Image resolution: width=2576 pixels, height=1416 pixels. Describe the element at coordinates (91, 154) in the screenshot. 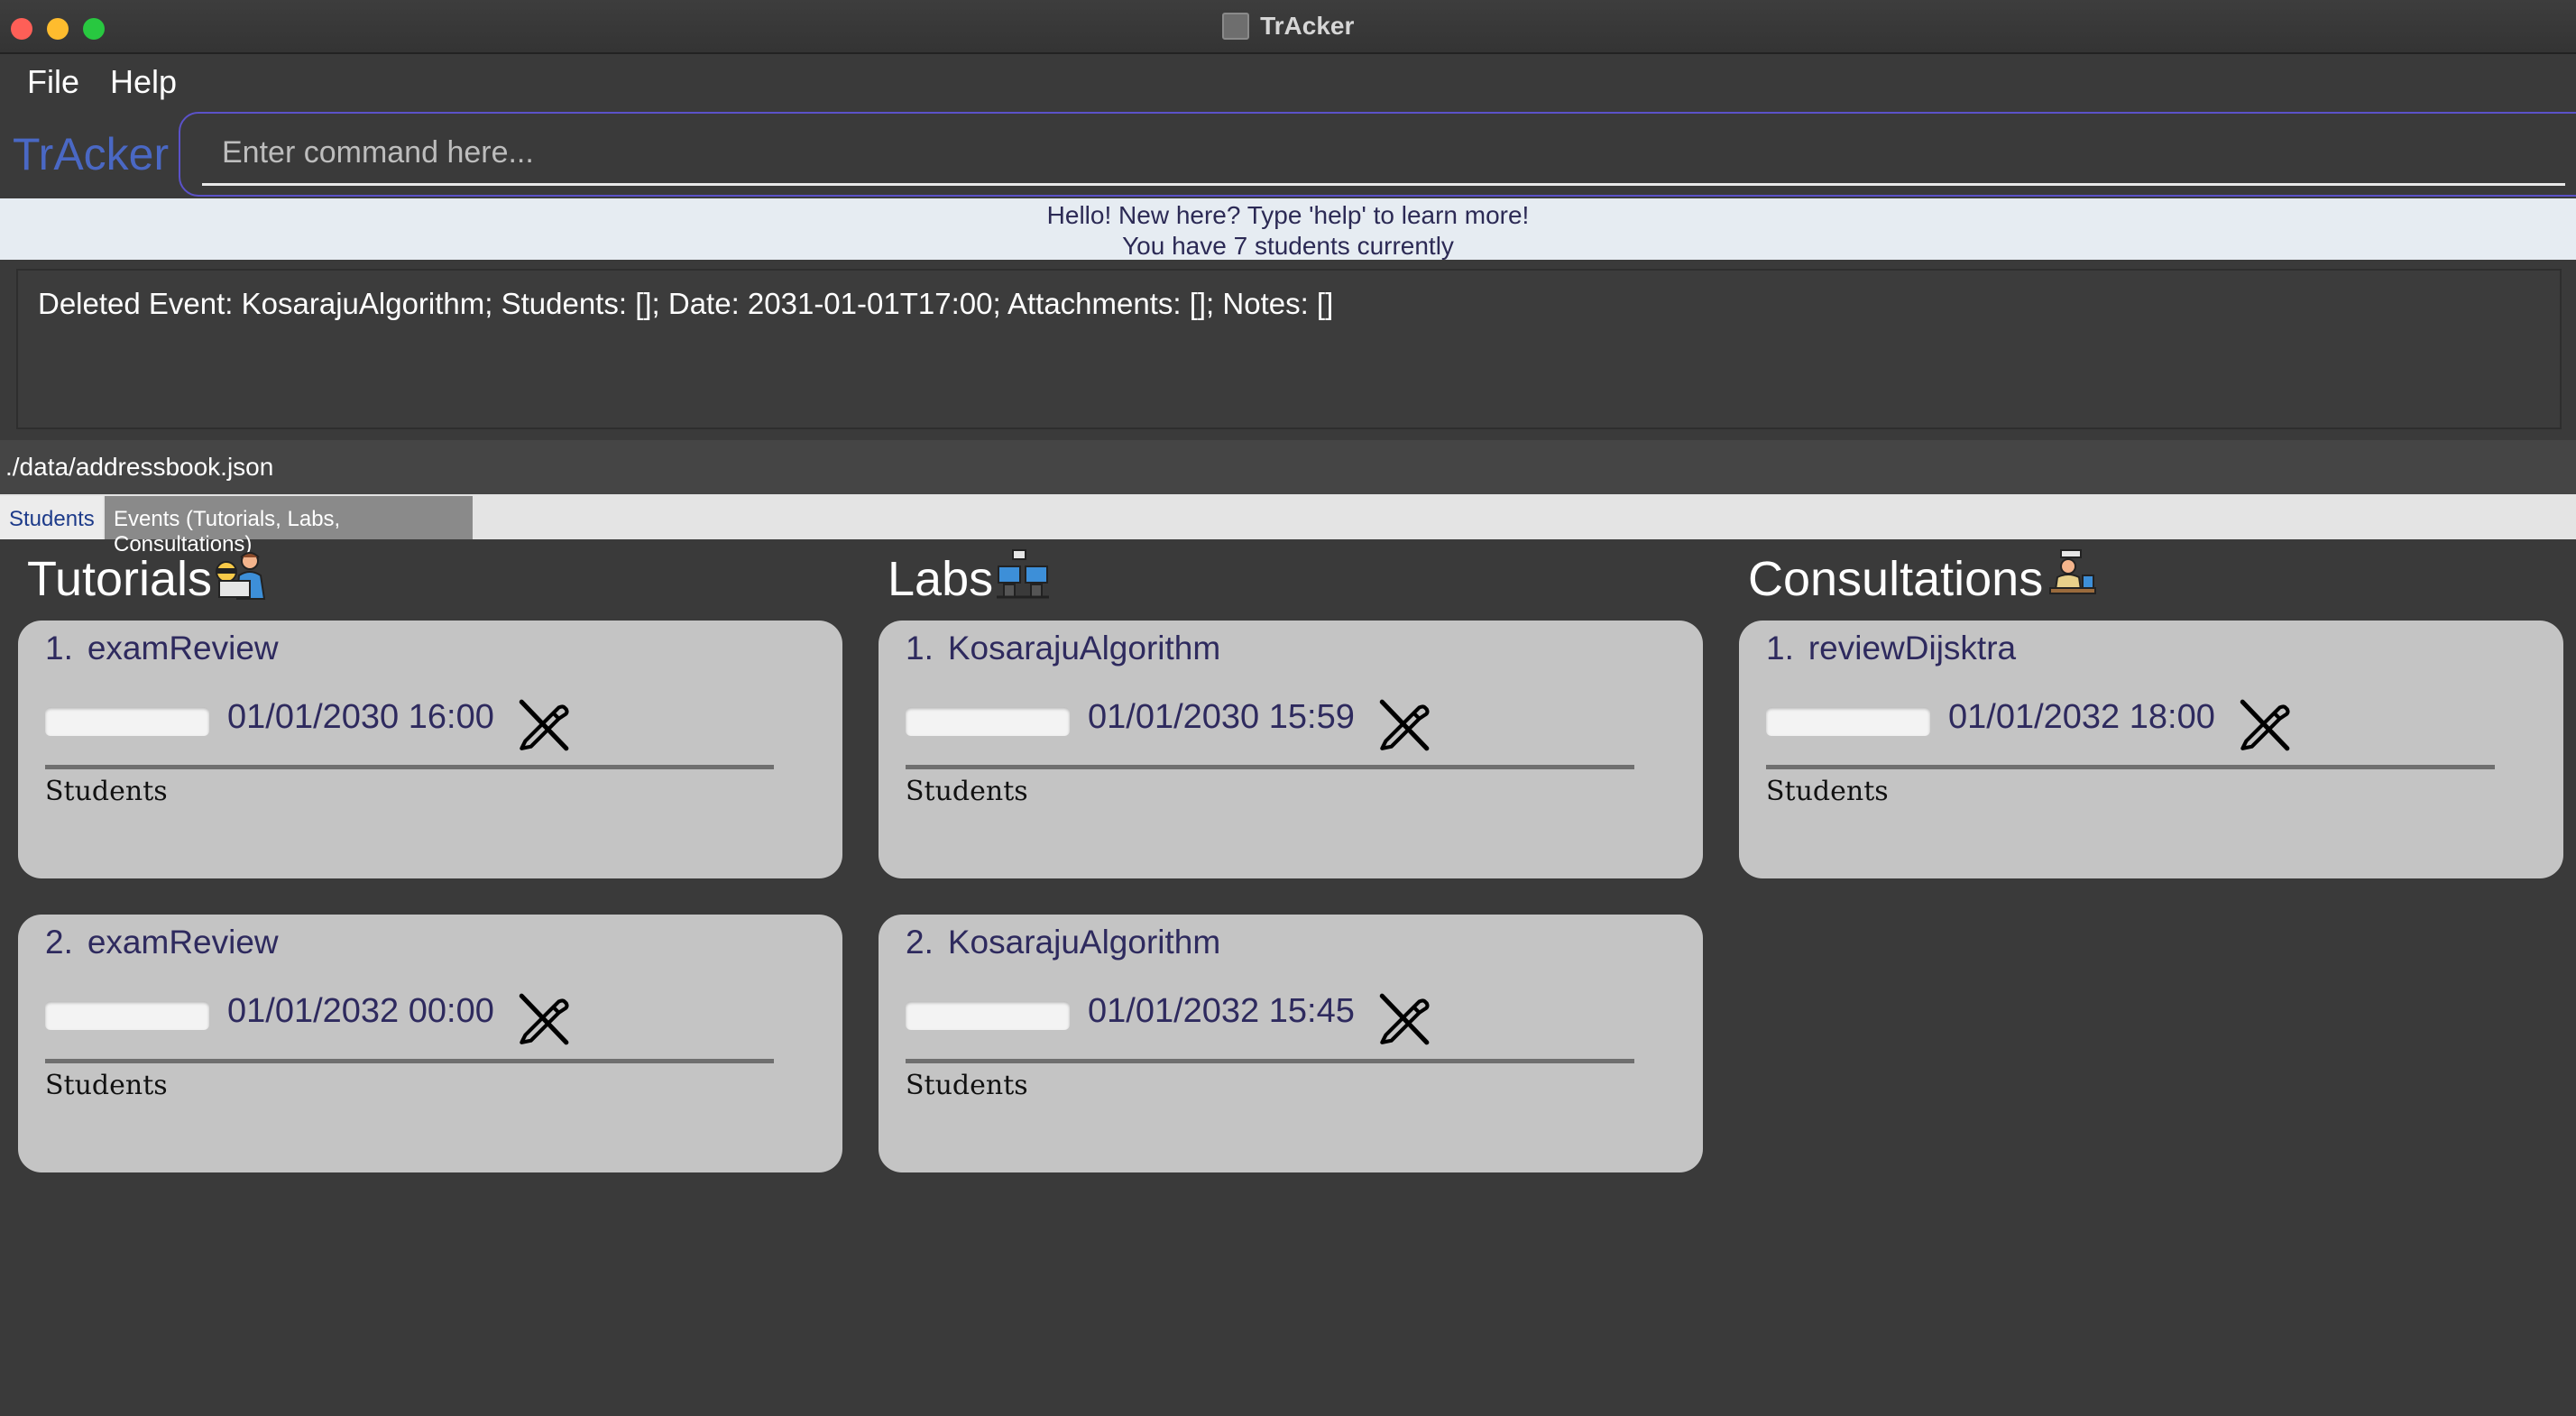

I see `brand-label: TrAcker` at that location.